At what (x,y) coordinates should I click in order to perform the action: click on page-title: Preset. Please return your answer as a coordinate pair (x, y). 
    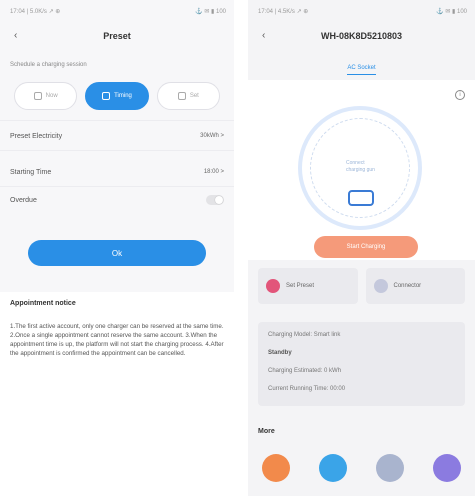
    Looking at the image, I should click on (117, 36).